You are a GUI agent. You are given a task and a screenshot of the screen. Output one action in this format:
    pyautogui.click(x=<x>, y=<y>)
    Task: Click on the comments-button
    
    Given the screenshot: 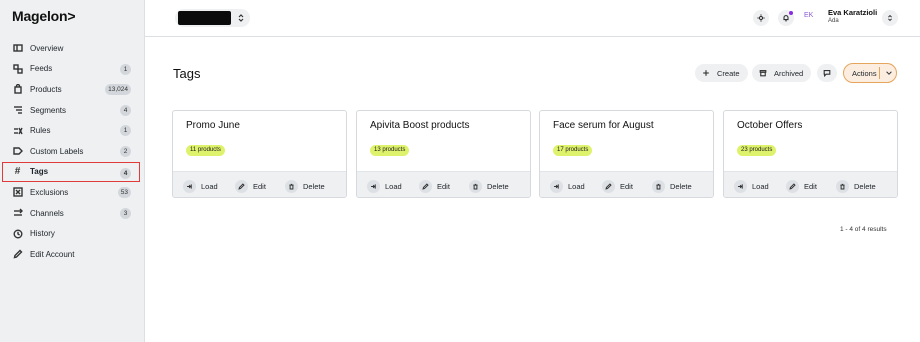 What is the action you would take?
    pyautogui.click(x=827, y=73)
    